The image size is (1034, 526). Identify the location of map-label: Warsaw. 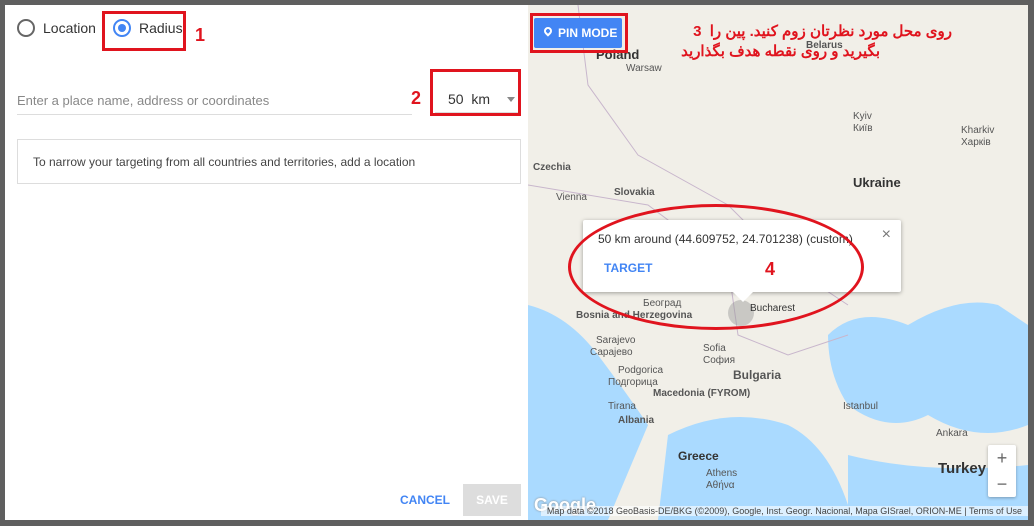
(644, 68).